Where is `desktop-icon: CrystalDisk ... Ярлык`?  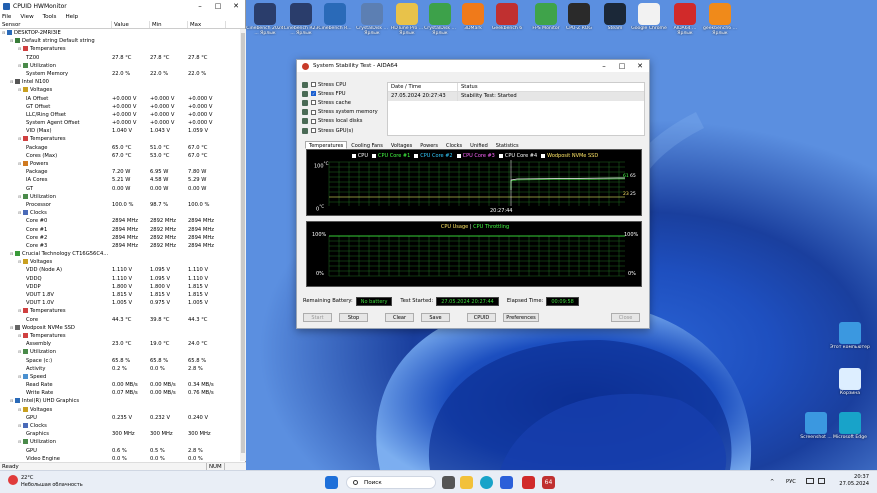
desktop-icon: CrystalDisk ... Ярлык is located at coordinates (372, 19).